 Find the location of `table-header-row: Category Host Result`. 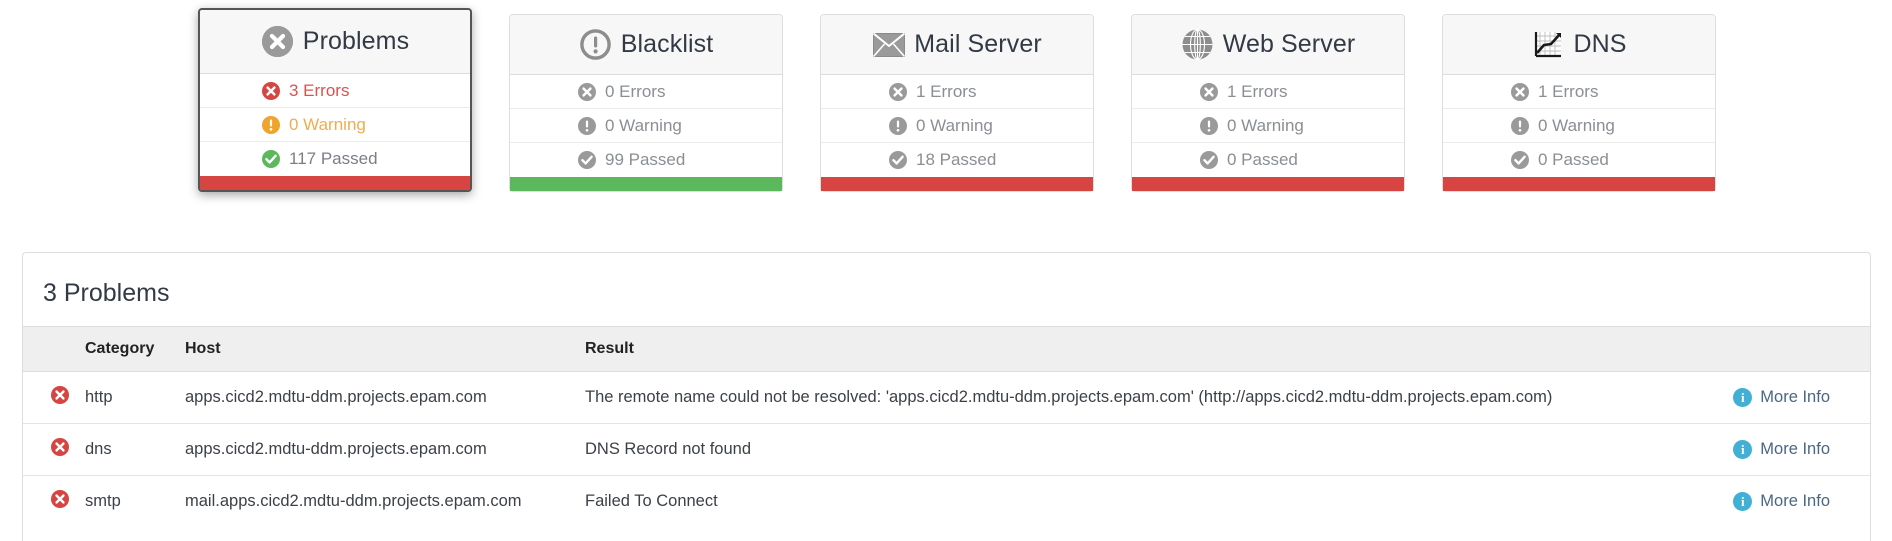

table-header-row: Category Host Result is located at coordinates (946, 349).